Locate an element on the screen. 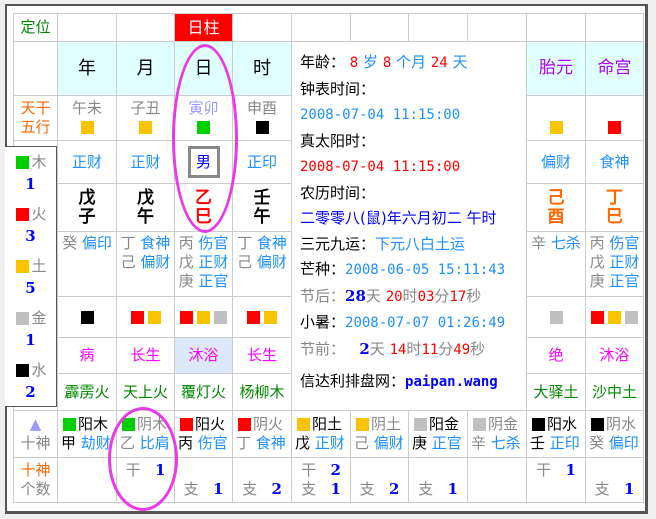  text: 农历时间： is located at coordinates (338, 192).